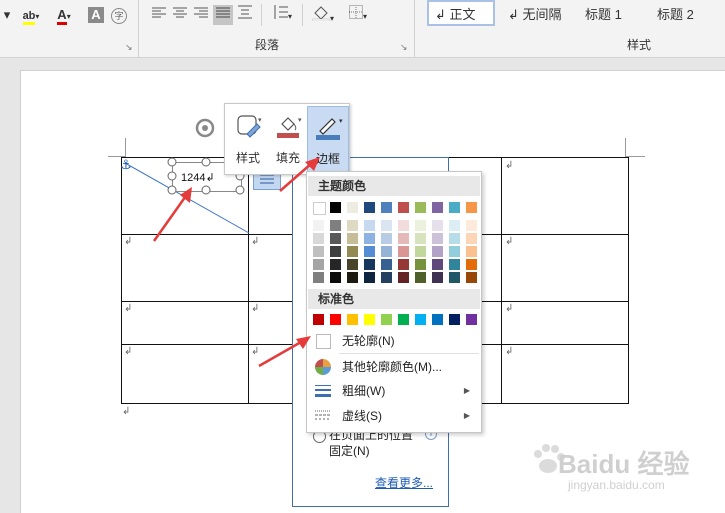 The height and width of the screenshot is (513, 725). Describe the element at coordinates (394, 391) in the screenshot. I see `weight-item: 粗细(W) ▶` at that location.